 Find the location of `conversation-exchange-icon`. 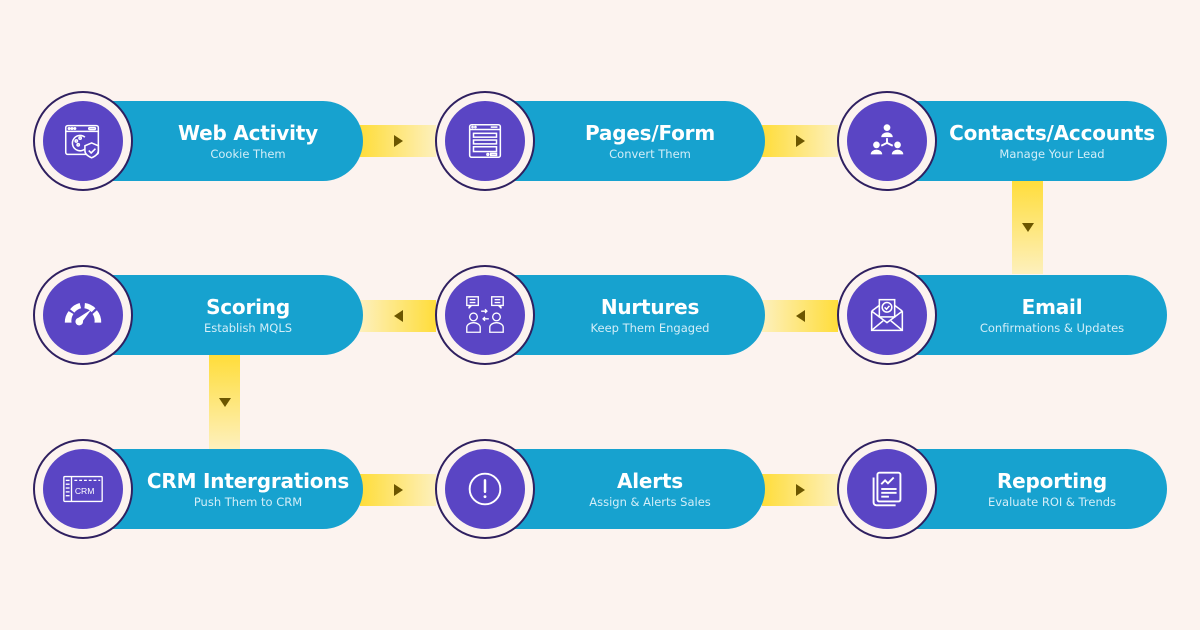

conversation-exchange-icon is located at coordinates (485, 314).